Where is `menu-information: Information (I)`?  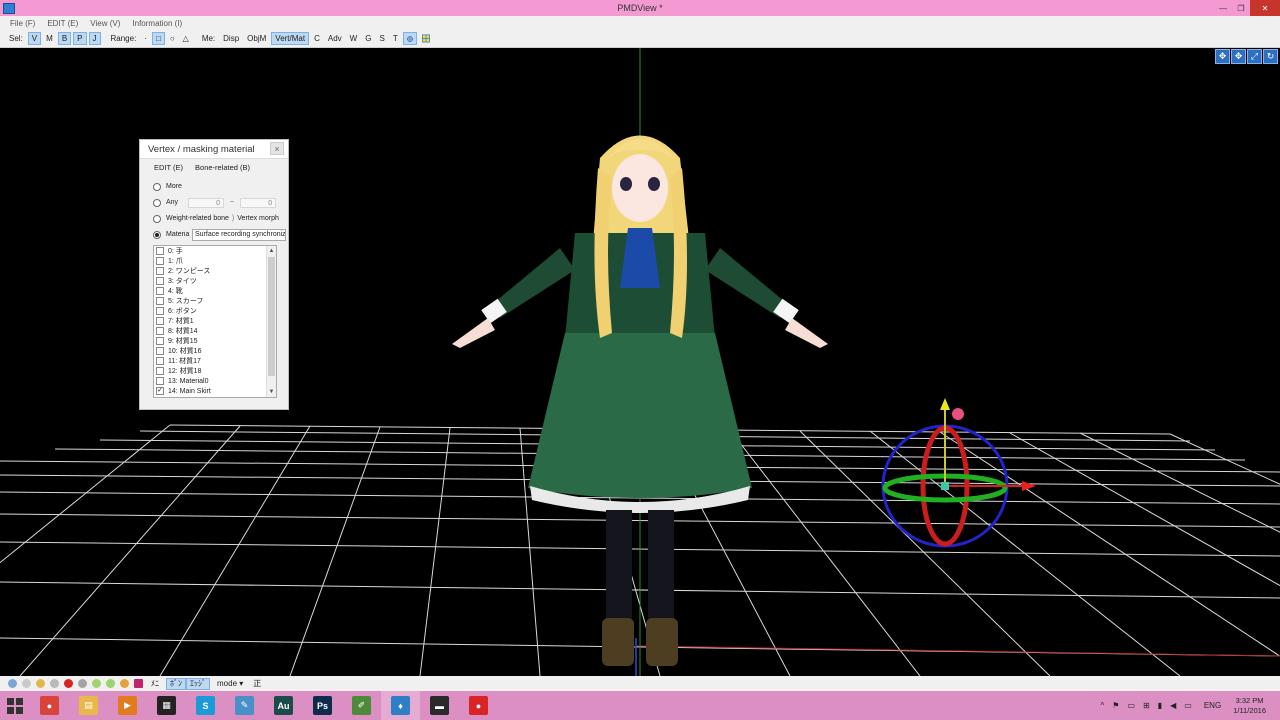
menu-information: Information (I) is located at coordinates (157, 23).